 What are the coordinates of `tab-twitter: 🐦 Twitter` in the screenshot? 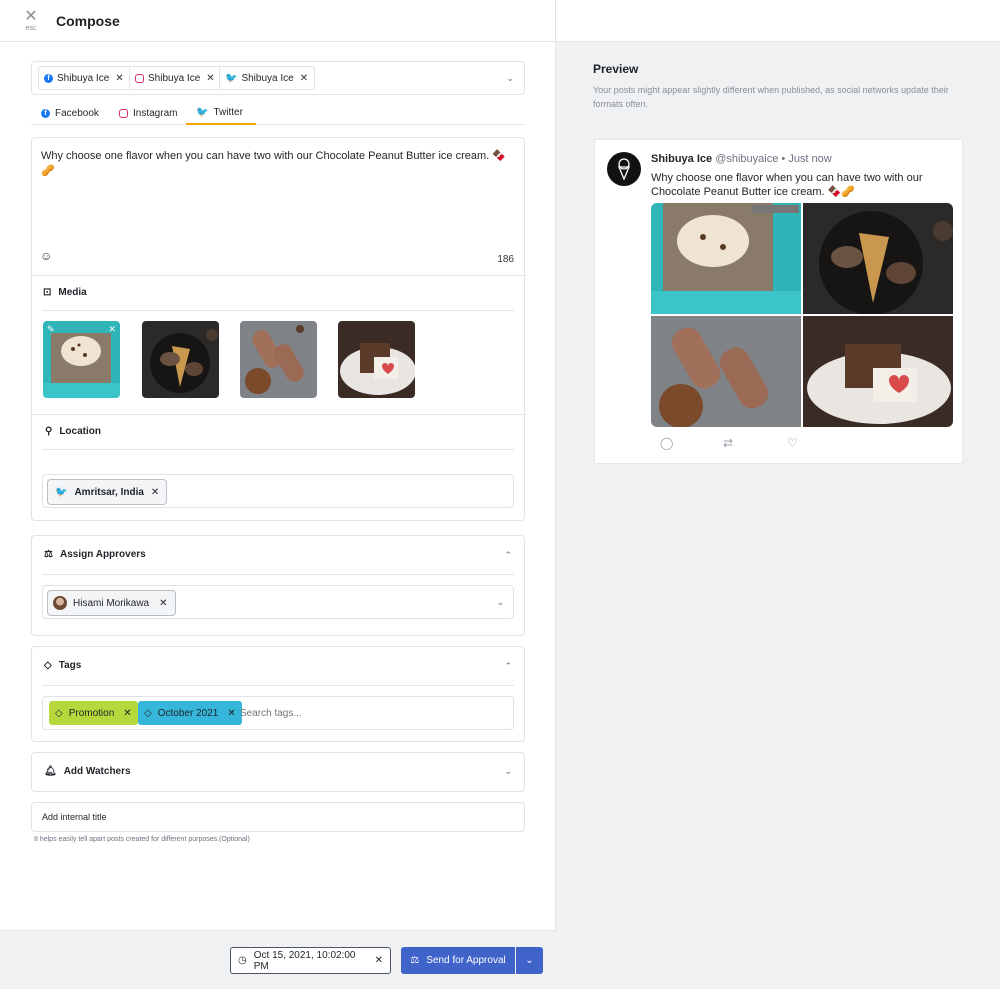 It's located at (221, 113).